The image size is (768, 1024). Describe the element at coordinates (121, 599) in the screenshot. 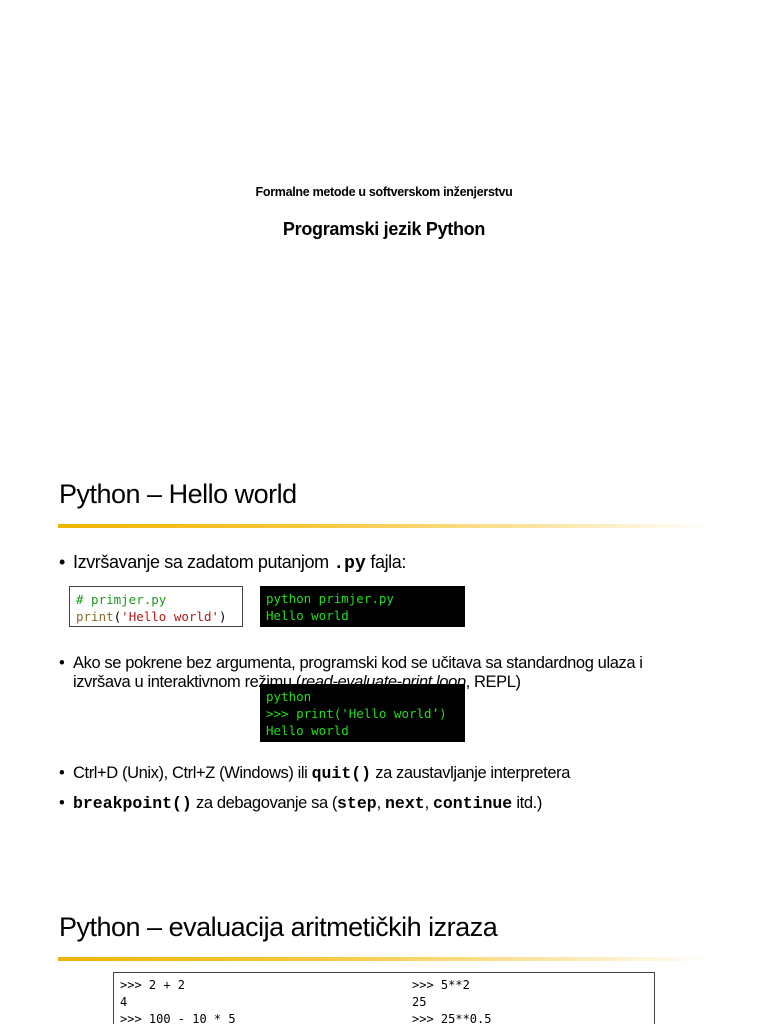

I see `code-comment: # primjer.py` at that location.